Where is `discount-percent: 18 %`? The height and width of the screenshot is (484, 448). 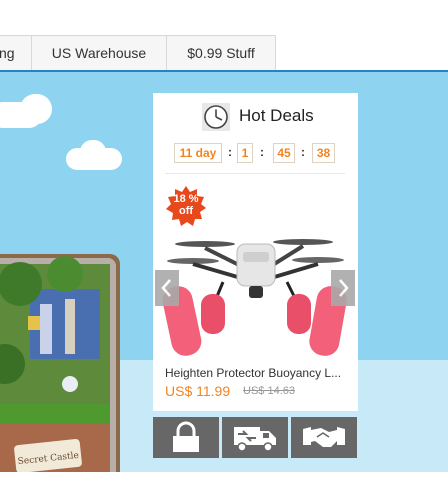
discount-percent: 18 % is located at coordinates (186, 199).